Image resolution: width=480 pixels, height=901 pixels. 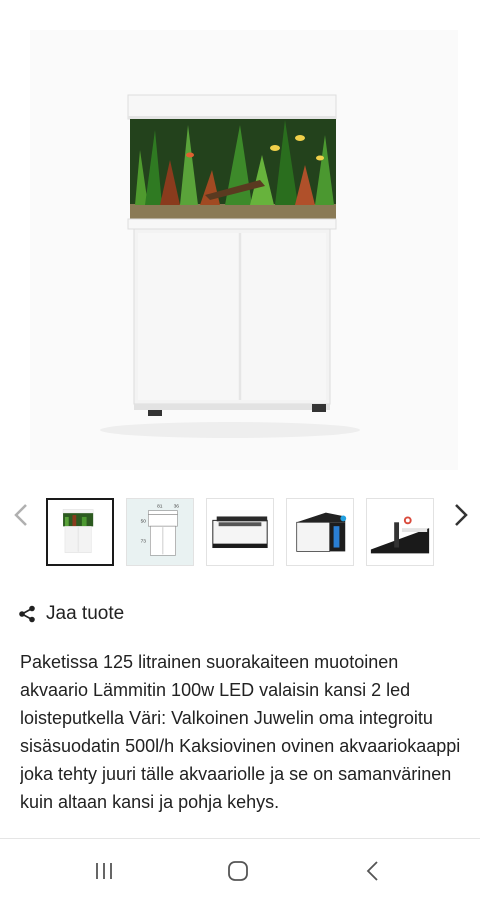 I want to click on home-button, so click(x=238, y=871).